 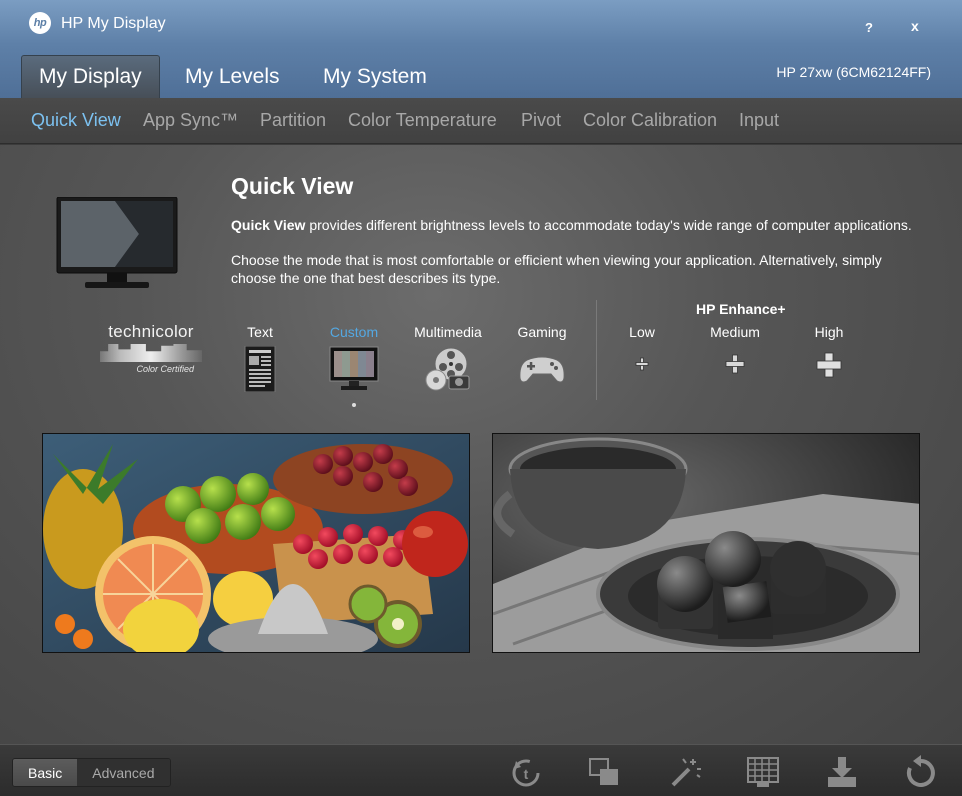 What do you see at coordinates (123, 772) in the screenshot?
I see `advanced-button: Advanced` at bounding box center [123, 772].